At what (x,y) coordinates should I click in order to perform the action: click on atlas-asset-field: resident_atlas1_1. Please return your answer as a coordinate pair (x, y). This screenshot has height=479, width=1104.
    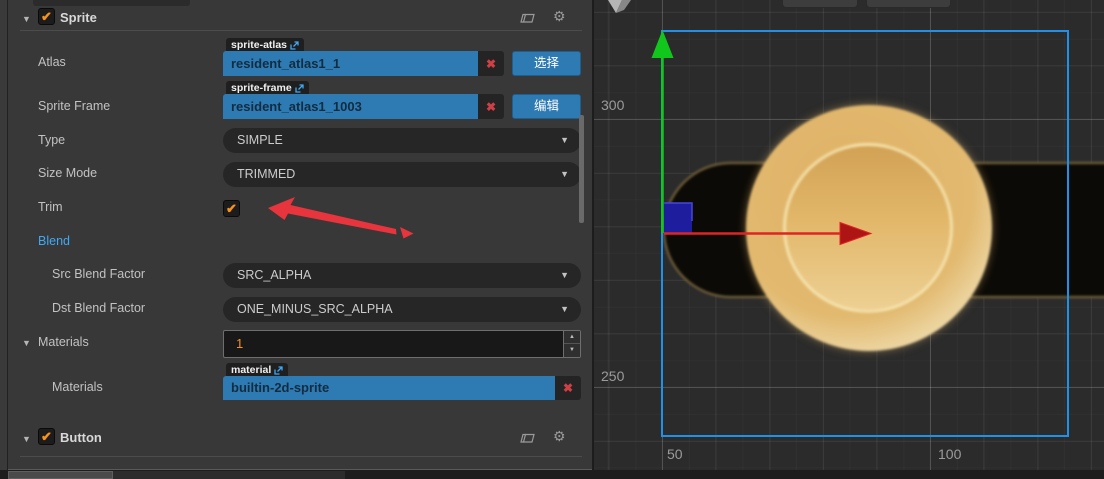
    Looking at the image, I should click on (350, 63).